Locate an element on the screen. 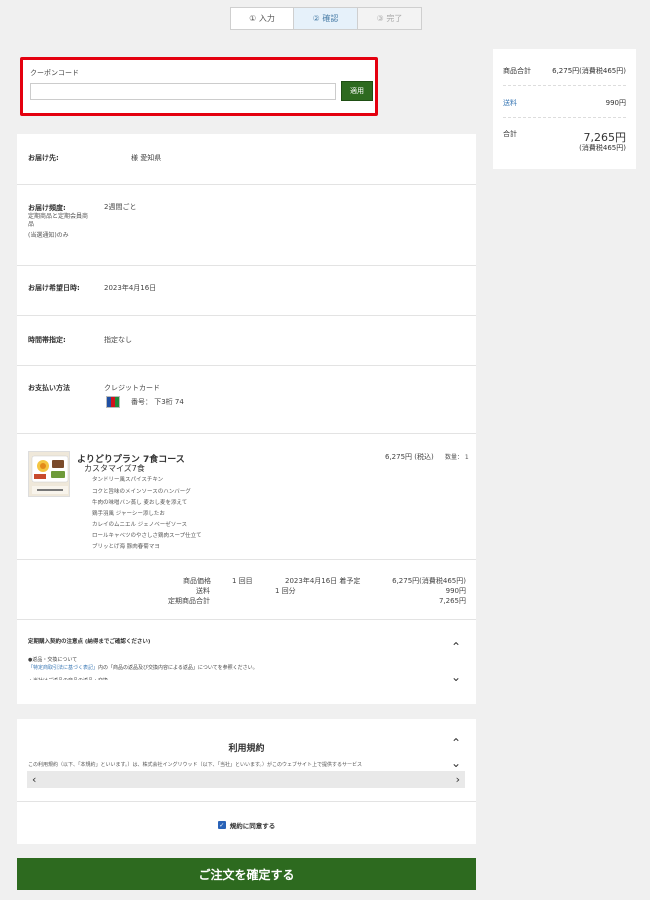 This screenshot has height=900, width=650. summary-subtotal-row: 商品合計 6,275円(消費税465円) is located at coordinates (564, 71).